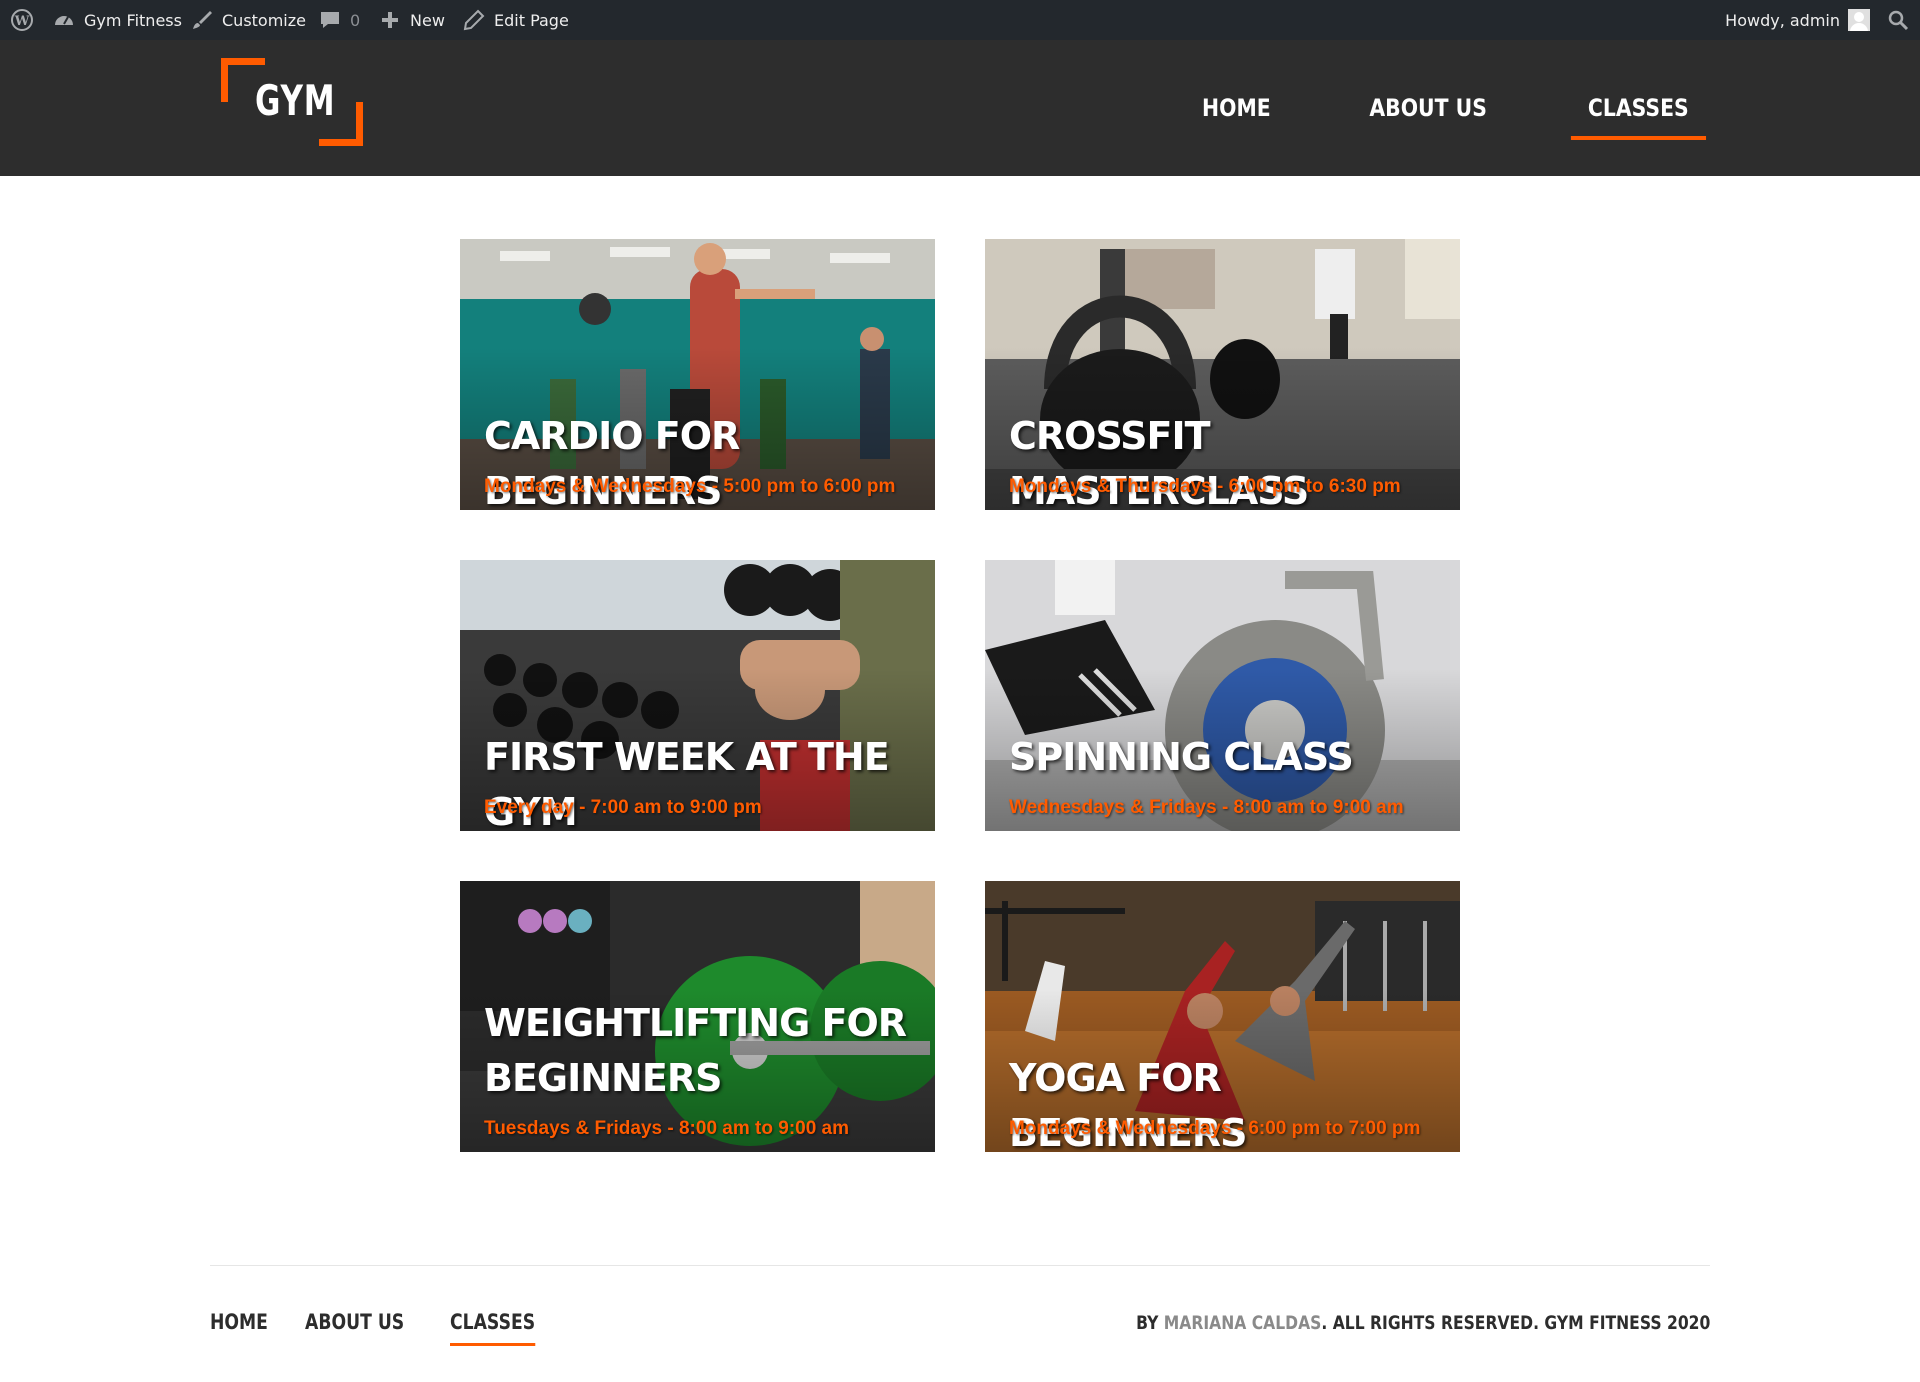 This screenshot has height=1382, width=1920. What do you see at coordinates (1147, 1323) in the screenshot?
I see `credits-prefix: BY` at bounding box center [1147, 1323].